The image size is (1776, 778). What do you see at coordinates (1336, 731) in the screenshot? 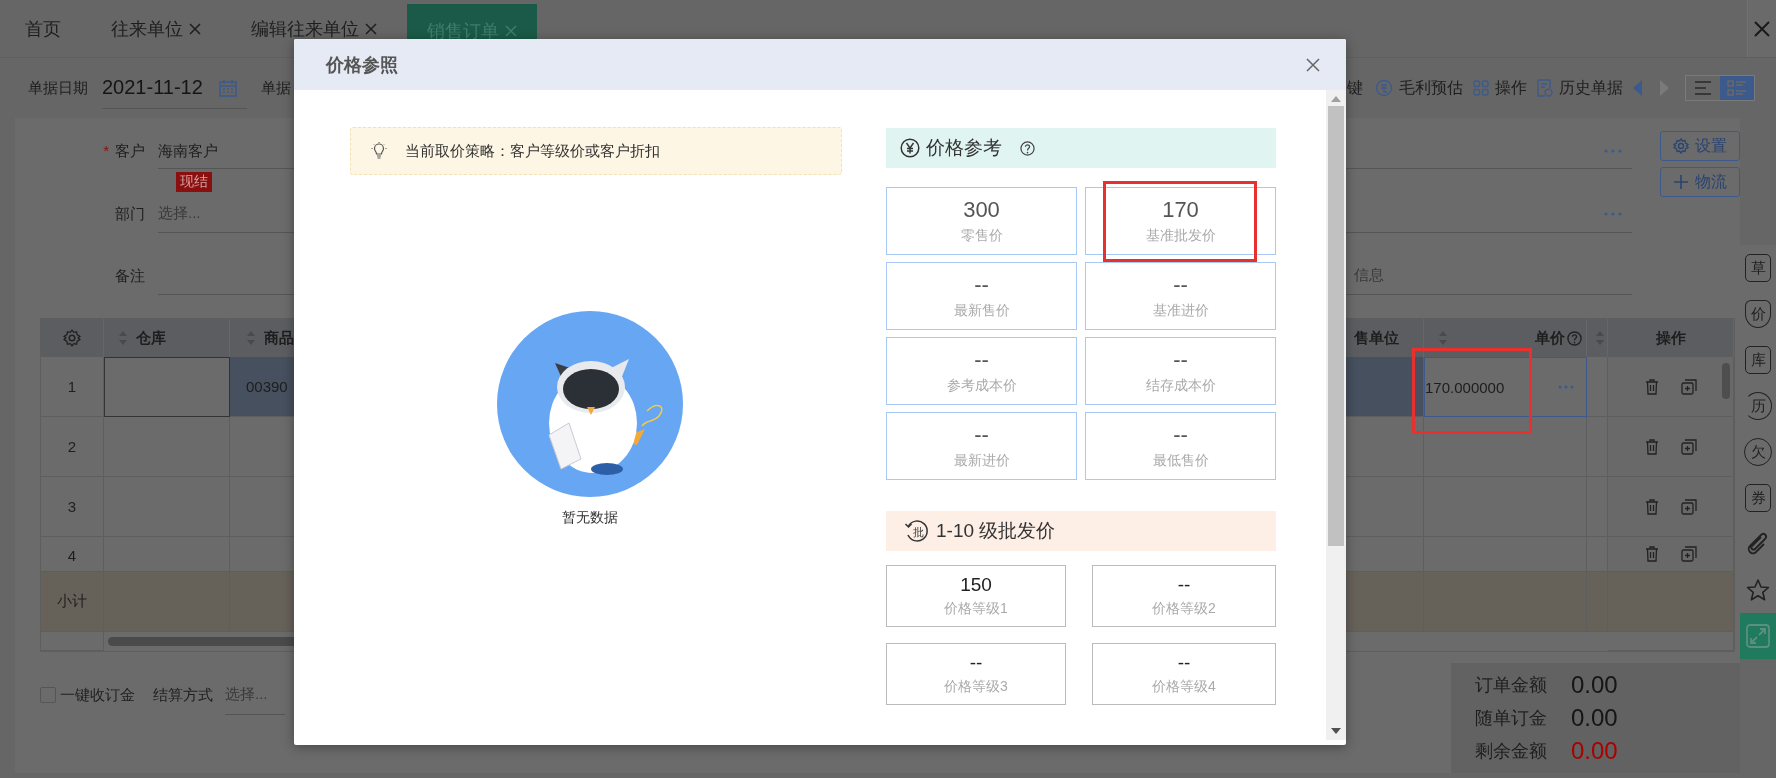
I see `scroll-down-icon` at bounding box center [1336, 731].